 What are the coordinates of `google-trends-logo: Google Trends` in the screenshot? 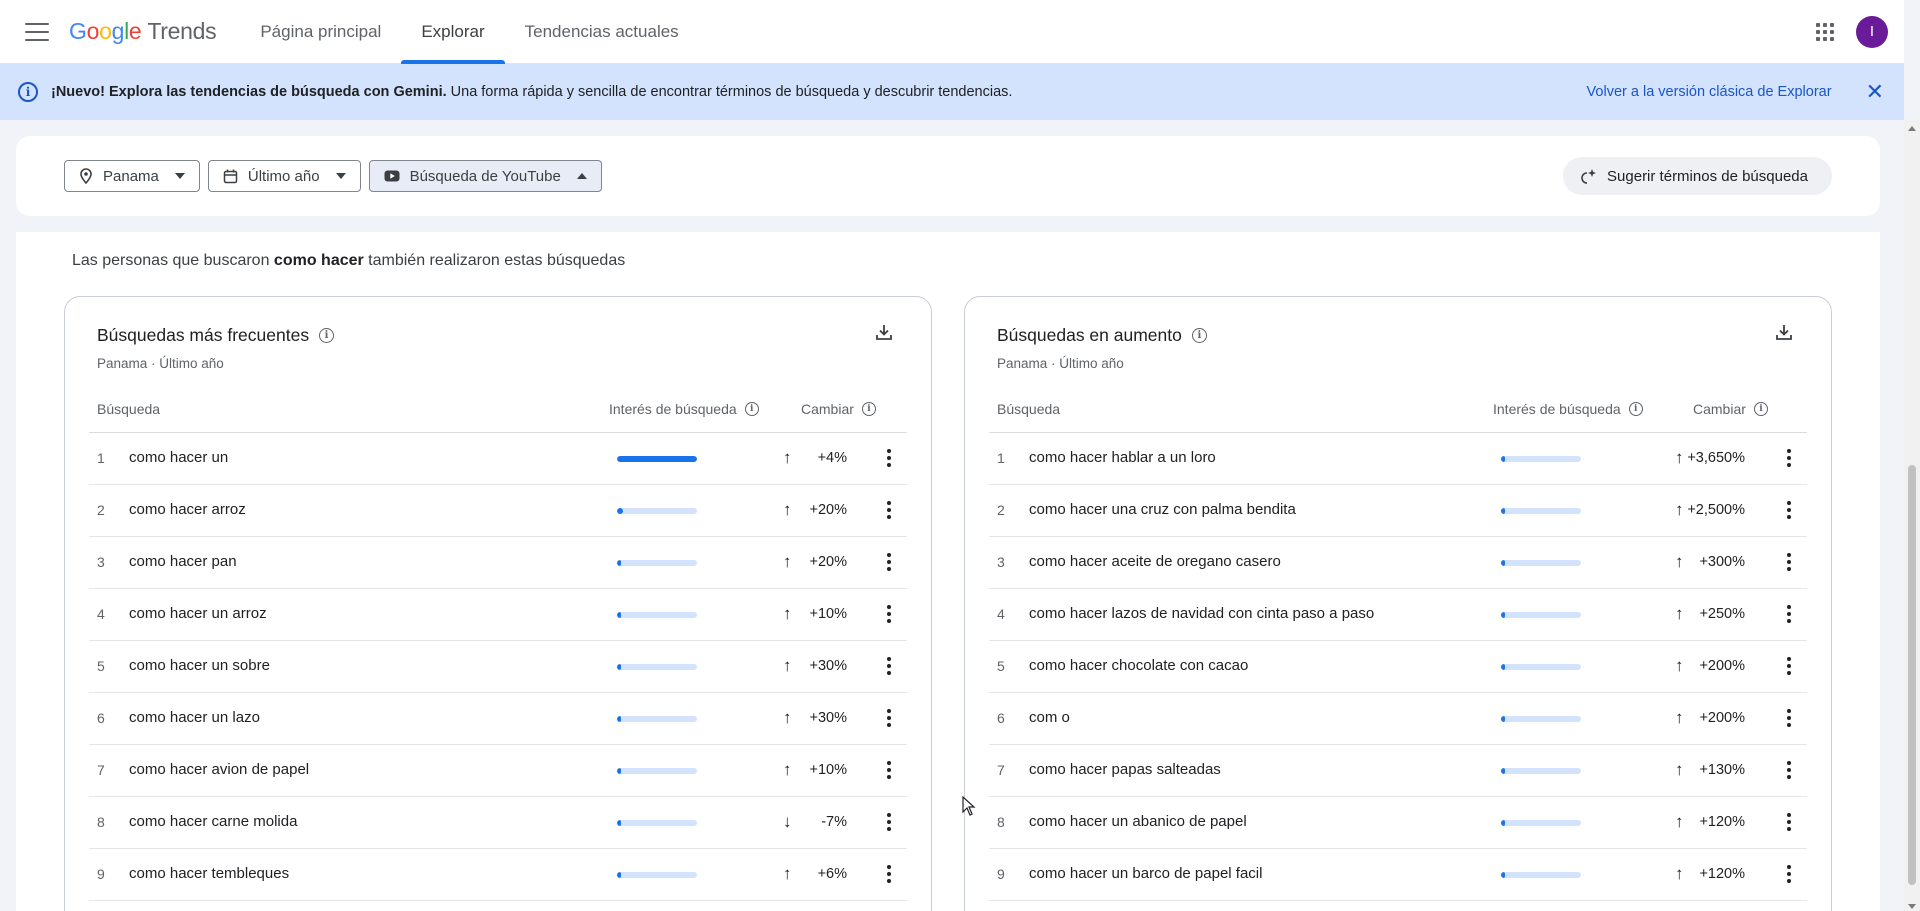 It's located at (143, 31).